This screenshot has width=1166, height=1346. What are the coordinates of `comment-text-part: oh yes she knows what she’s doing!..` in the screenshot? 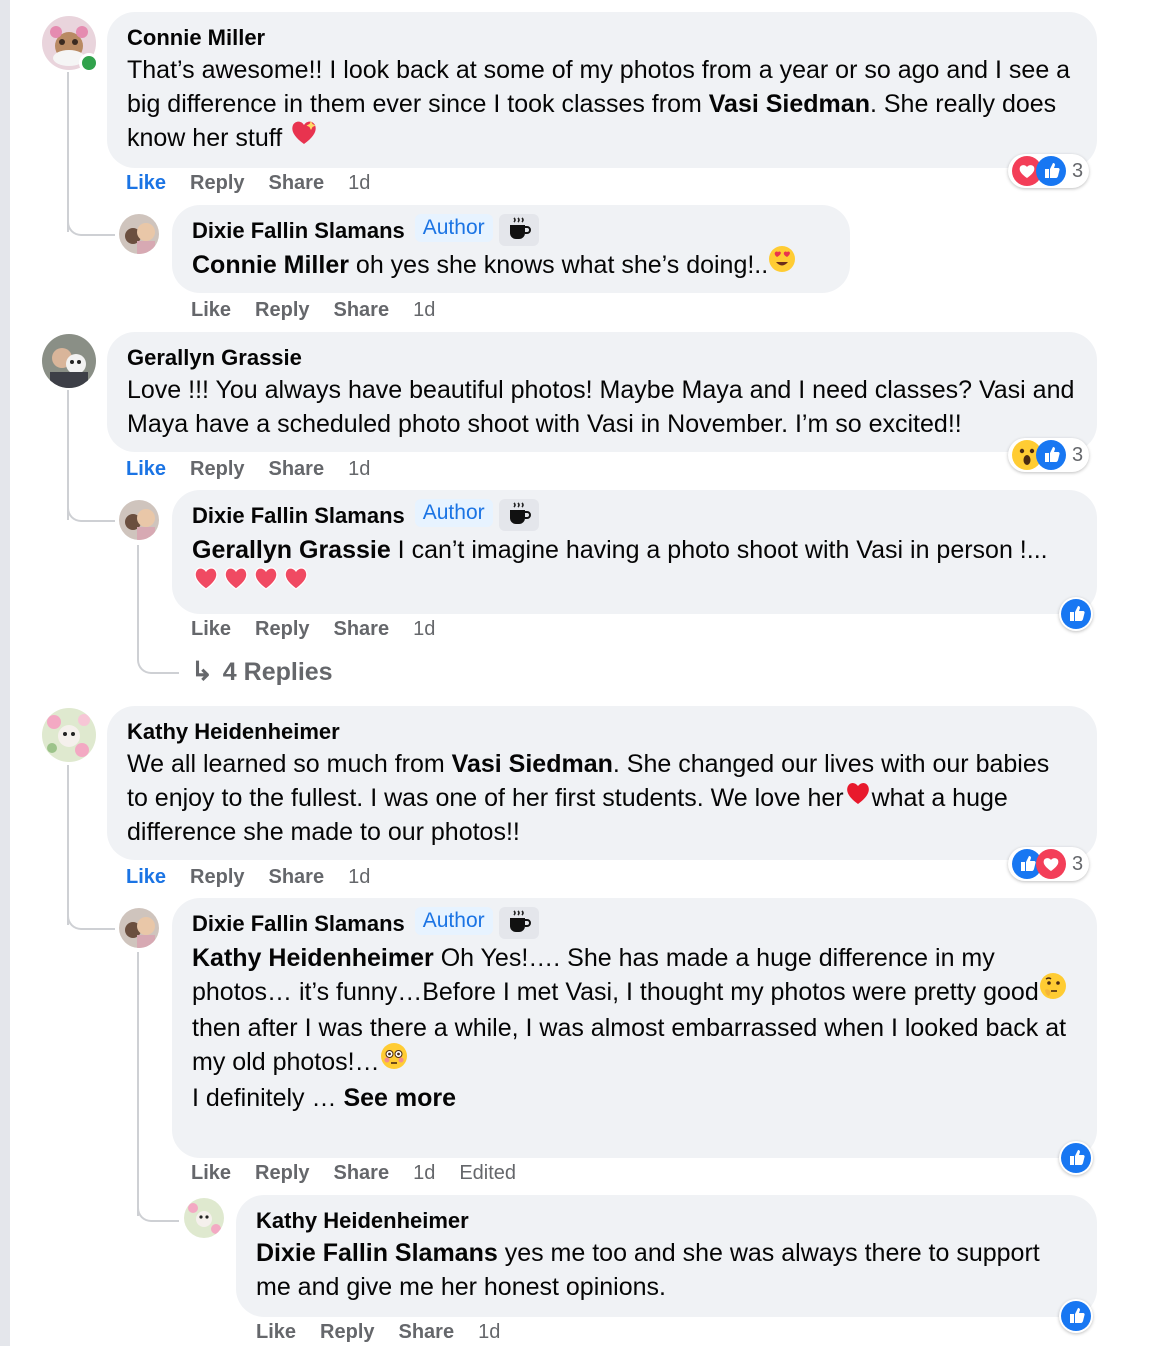 It's located at (558, 265).